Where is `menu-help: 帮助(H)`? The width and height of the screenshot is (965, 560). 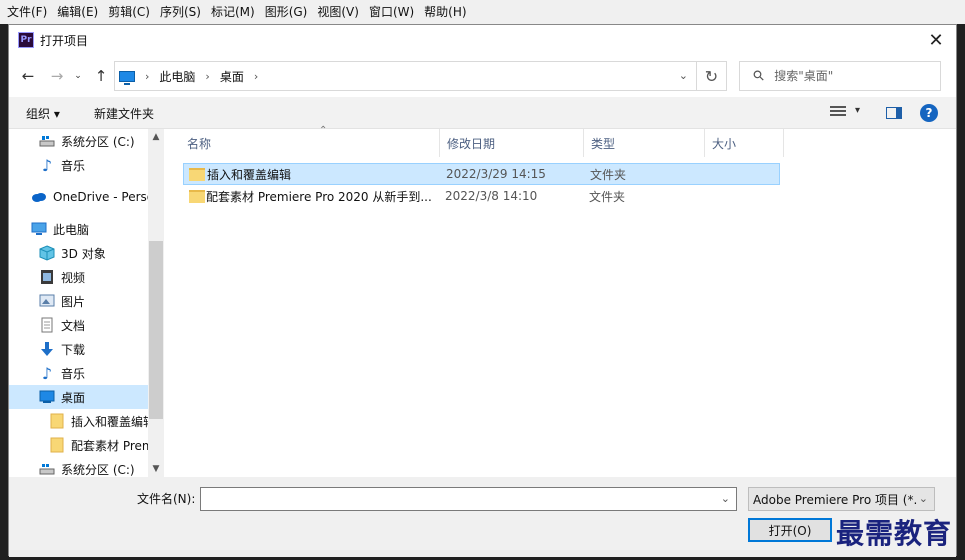
menu-help: 帮助(H) is located at coordinates (445, 12).